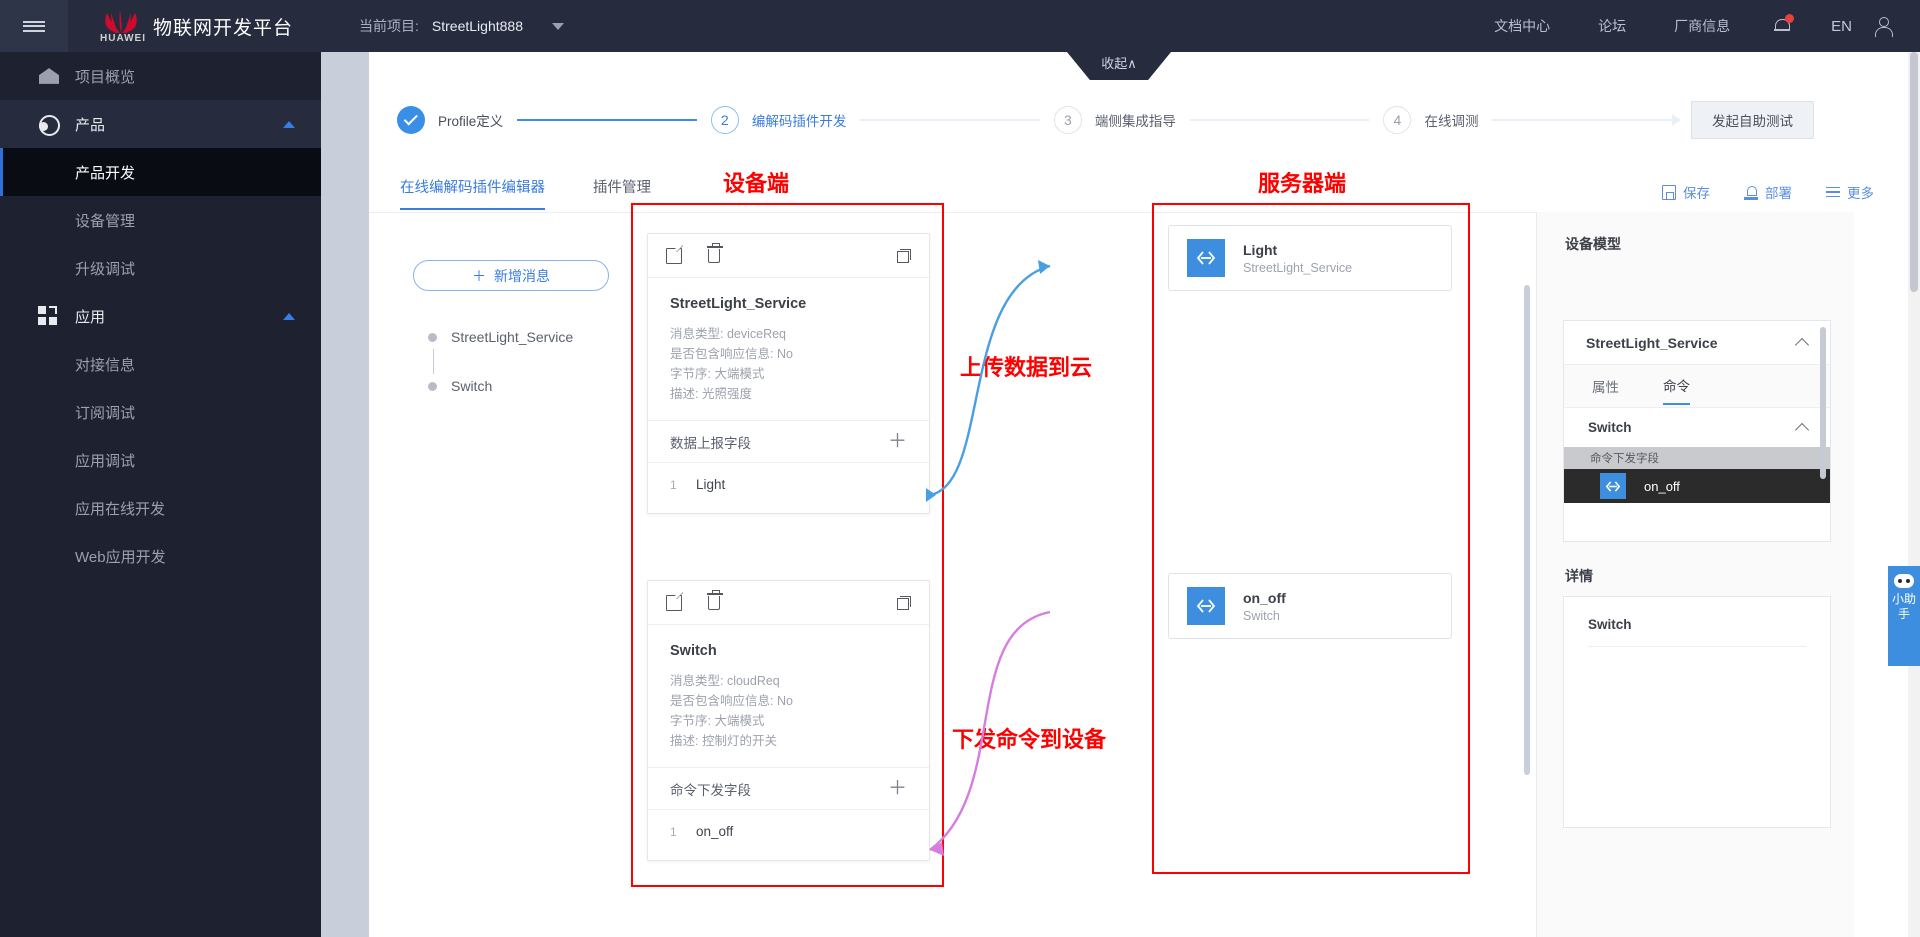 The image size is (1920, 937). I want to click on user-avatar-icon, so click(1883, 27).